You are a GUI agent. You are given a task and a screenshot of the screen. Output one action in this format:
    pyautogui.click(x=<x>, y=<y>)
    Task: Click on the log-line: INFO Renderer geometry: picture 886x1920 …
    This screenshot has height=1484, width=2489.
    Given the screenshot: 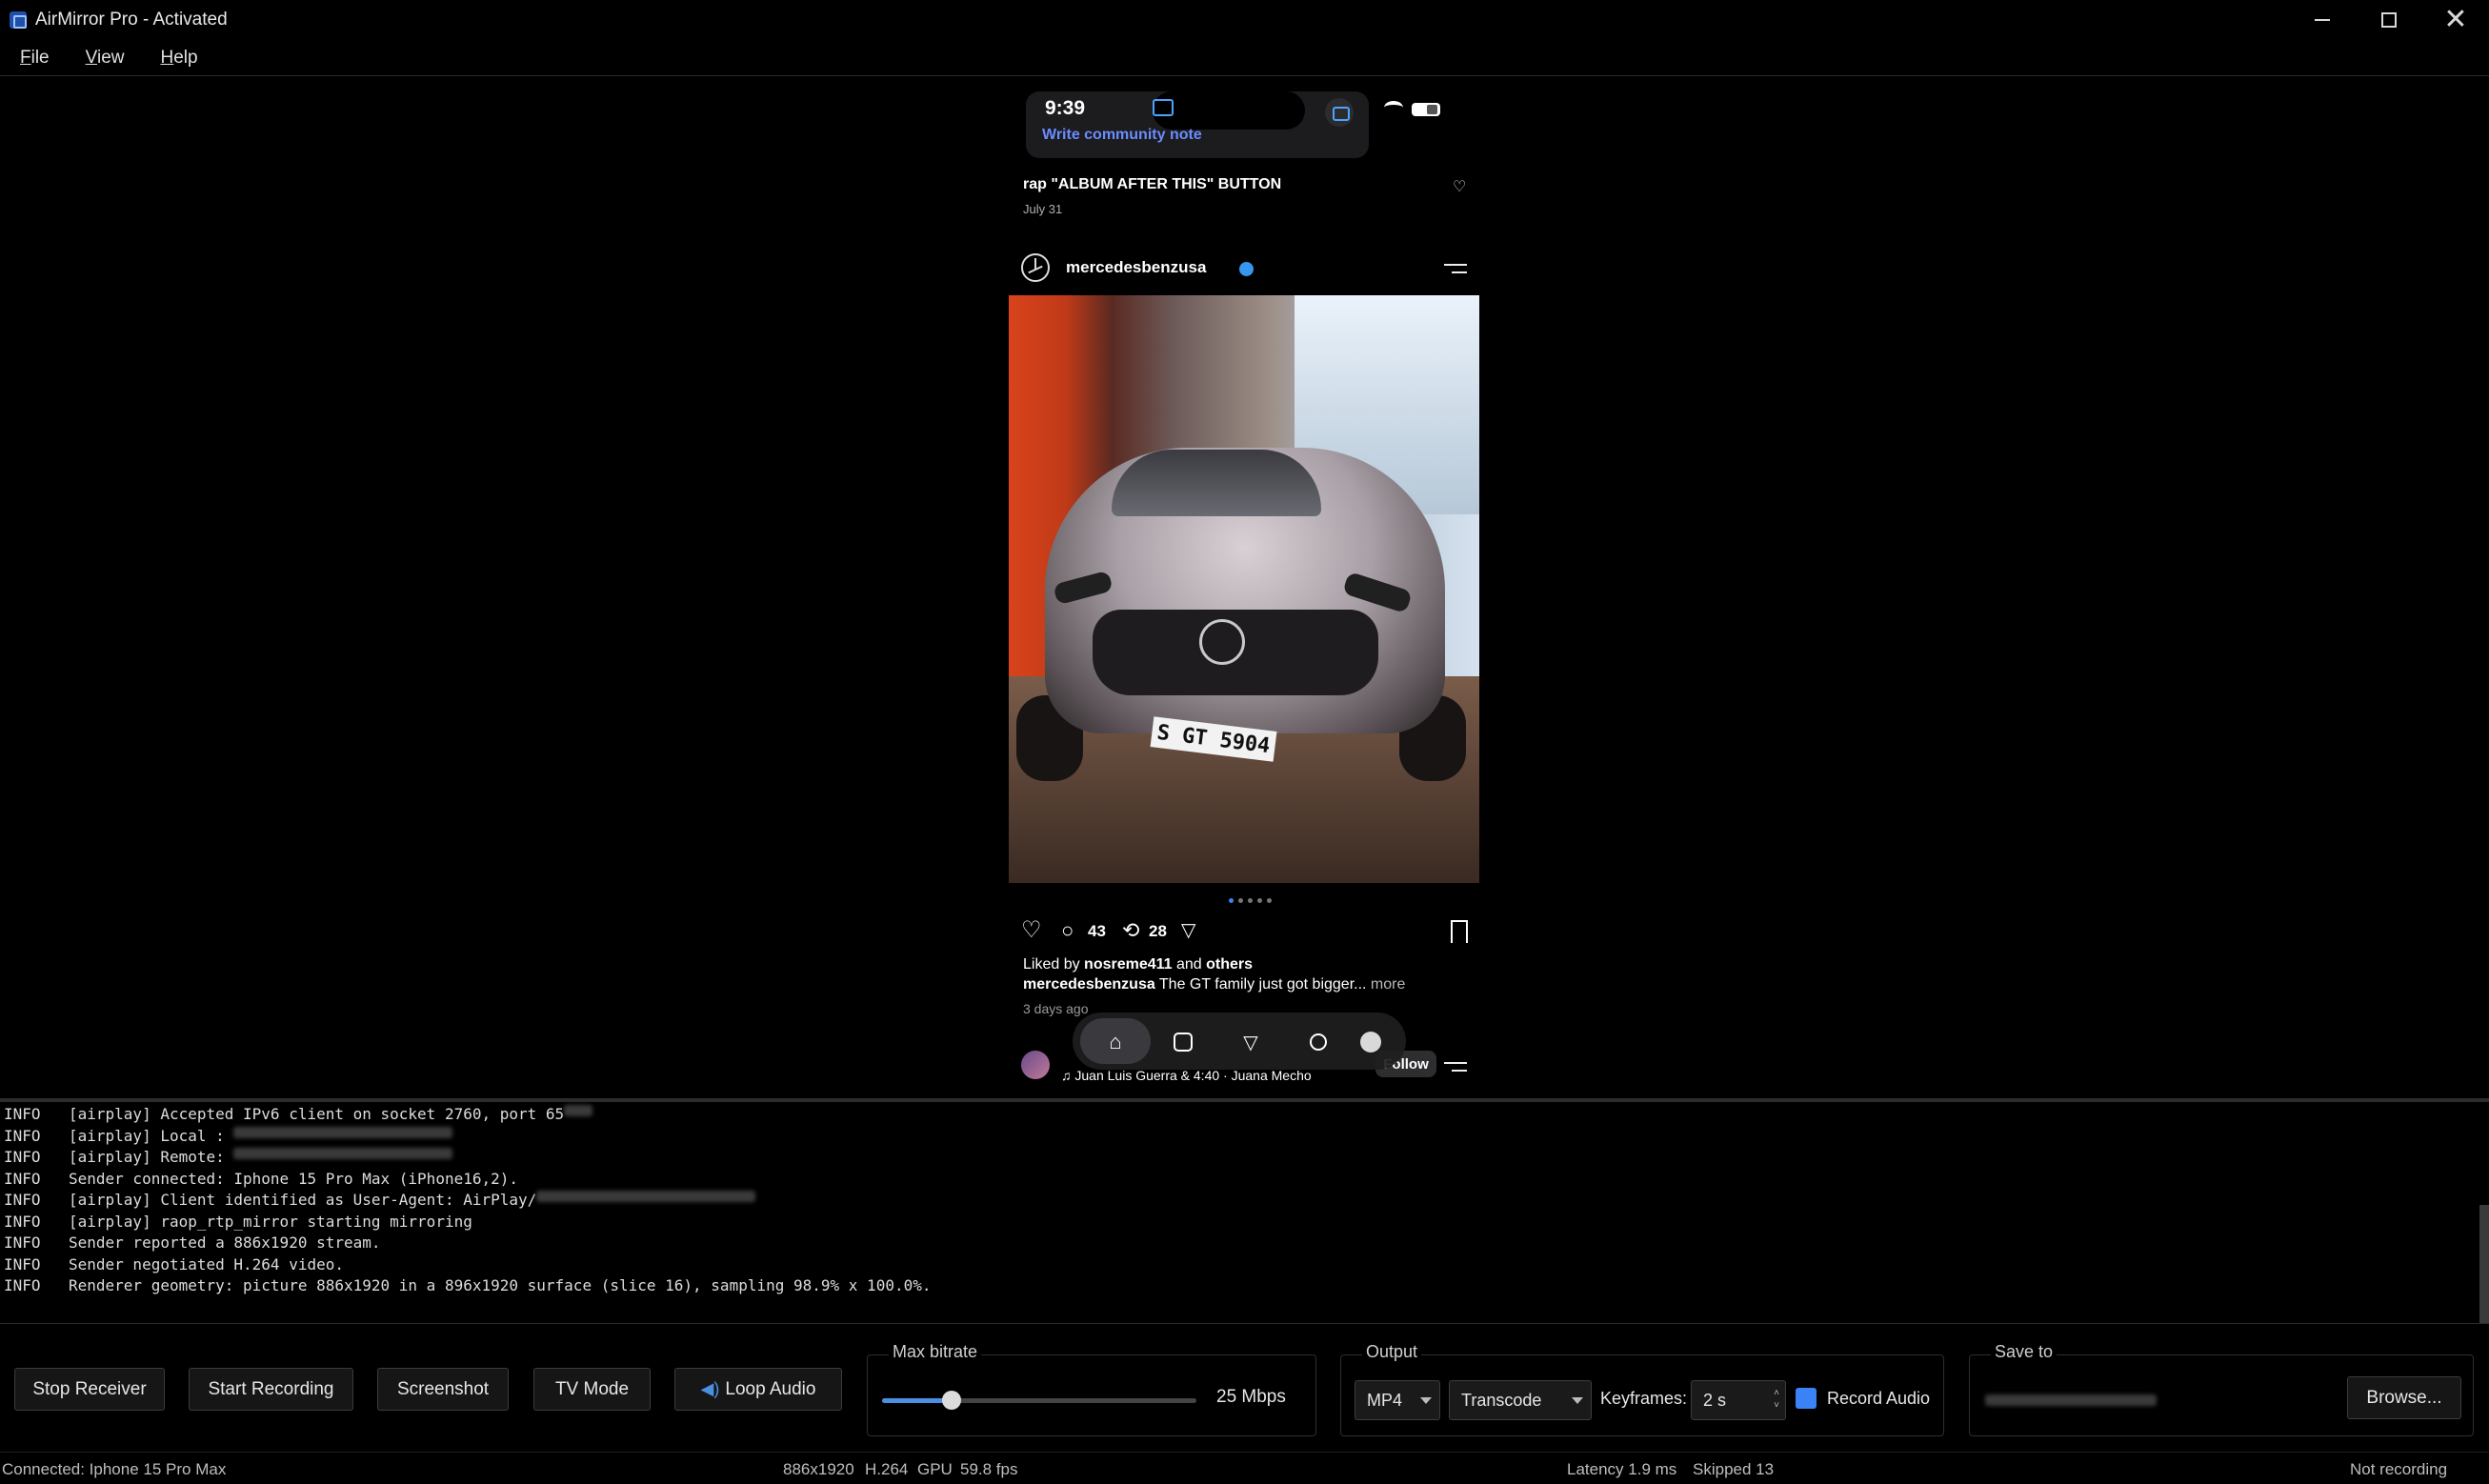 What is the action you would take?
    pyautogui.click(x=1244, y=1287)
    